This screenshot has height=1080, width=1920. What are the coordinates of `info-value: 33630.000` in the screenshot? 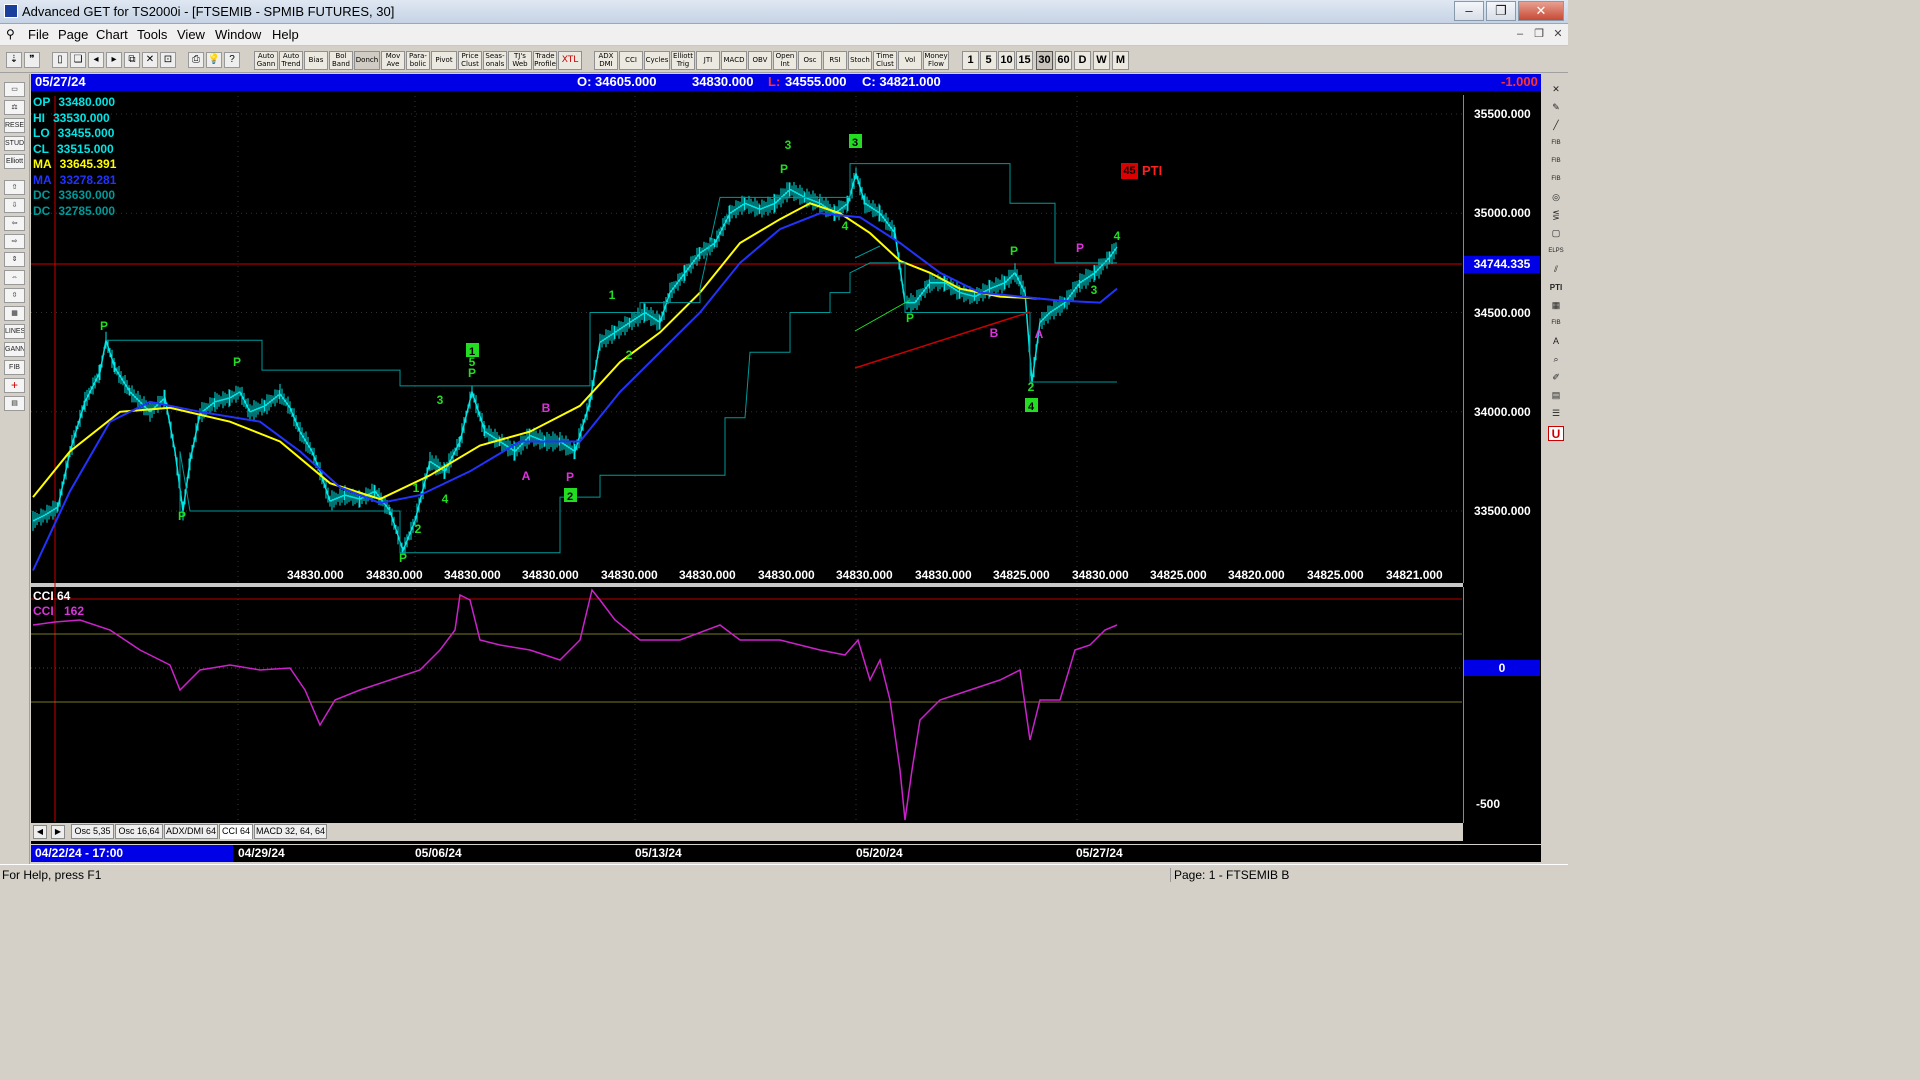 It's located at (87, 195).